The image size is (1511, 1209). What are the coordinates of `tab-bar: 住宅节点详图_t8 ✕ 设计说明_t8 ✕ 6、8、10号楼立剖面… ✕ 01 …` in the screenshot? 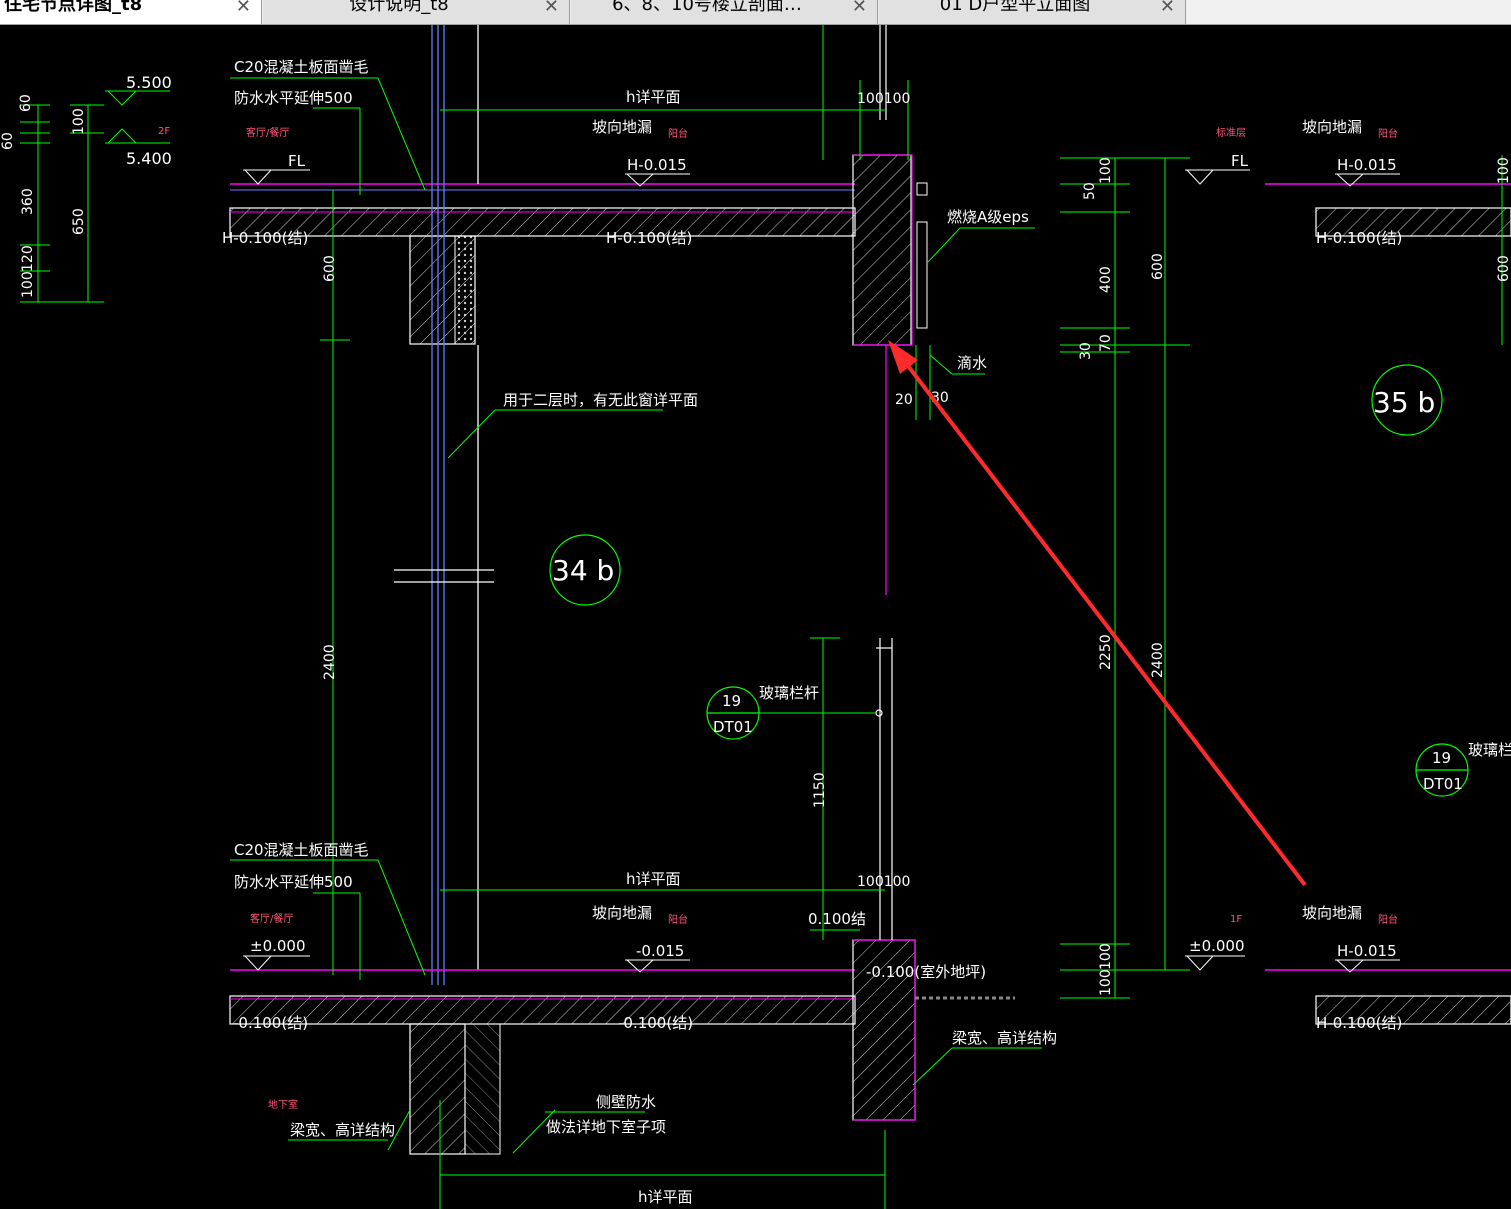 It's located at (755, 12).